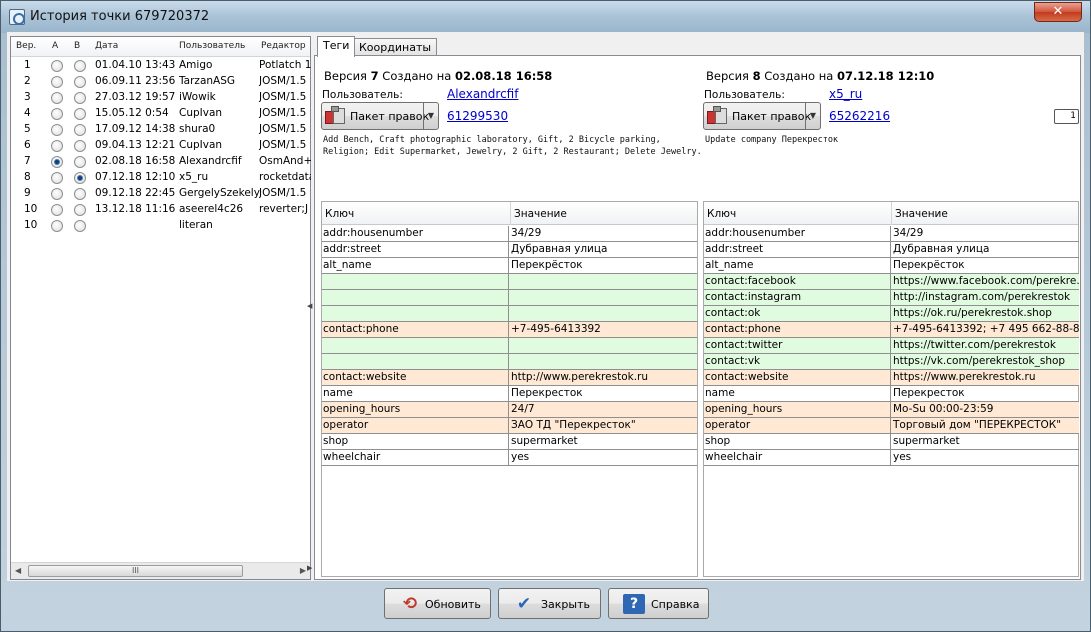 The image size is (1091, 632). What do you see at coordinates (482, 94) in the screenshot?
I see `left-user-link: Alexandrcfif` at bounding box center [482, 94].